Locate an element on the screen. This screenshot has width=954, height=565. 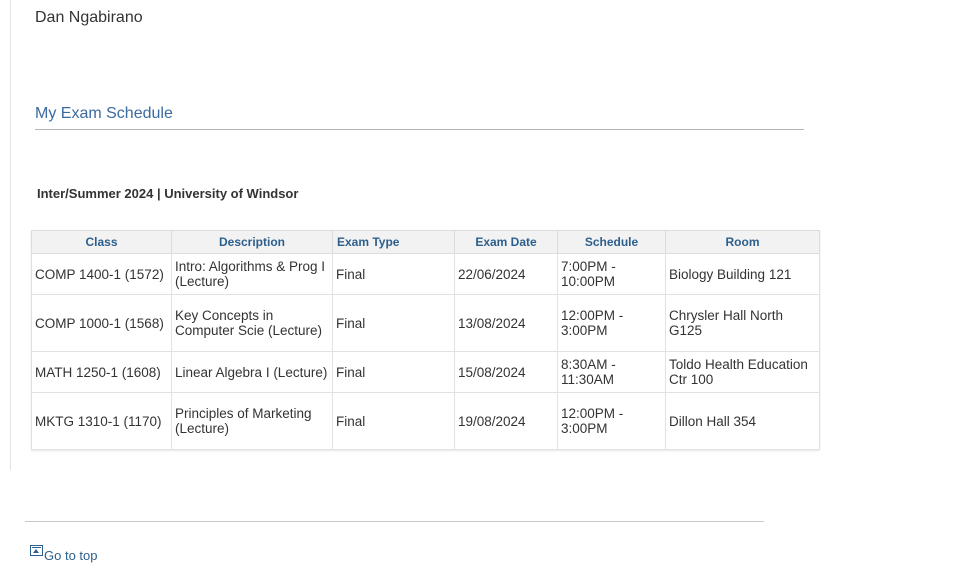
user-name: Dan Ngabirano is located at coordinates (89, 17).